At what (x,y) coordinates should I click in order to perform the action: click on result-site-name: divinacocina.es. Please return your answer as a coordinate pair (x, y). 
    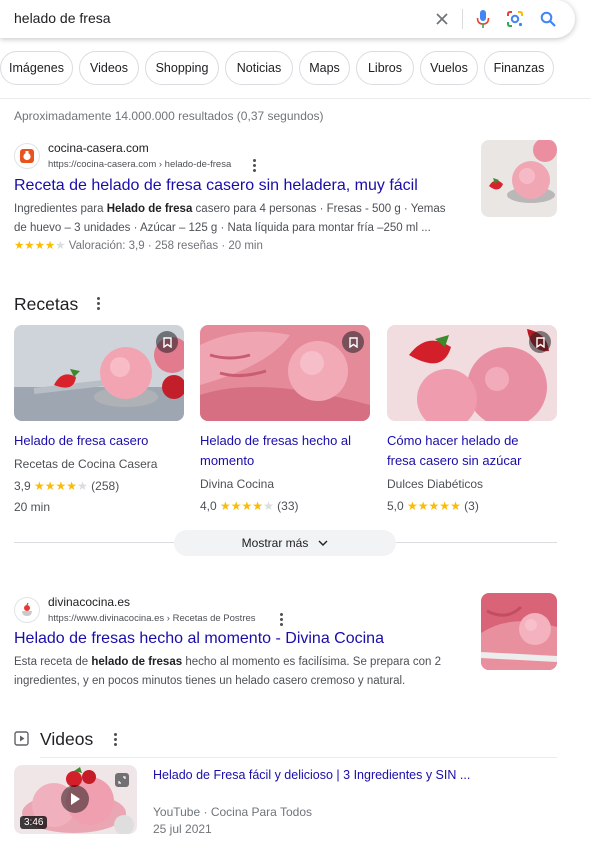
    Looking at the image, I should click on (89, 602).